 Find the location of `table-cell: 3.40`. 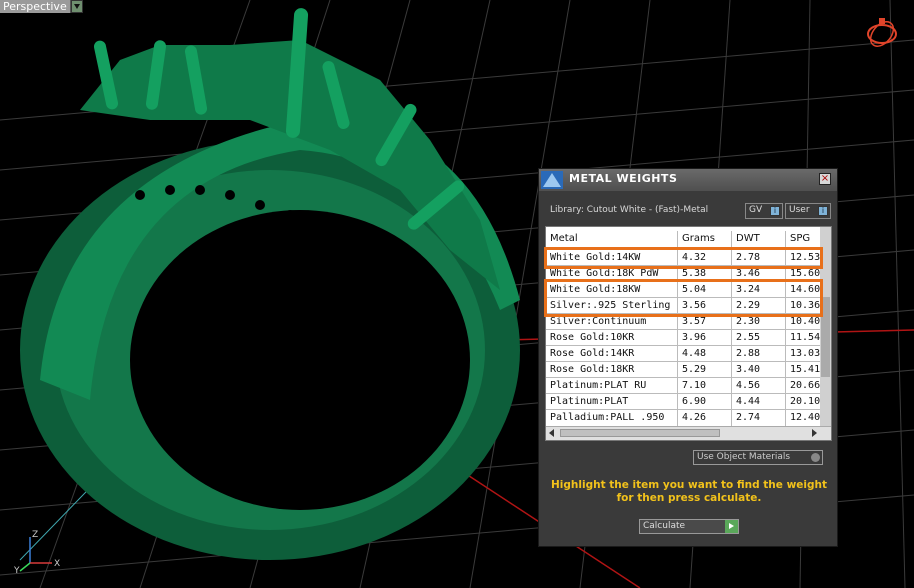

table-cell: 3.40 is located at coordinates (759, 370).